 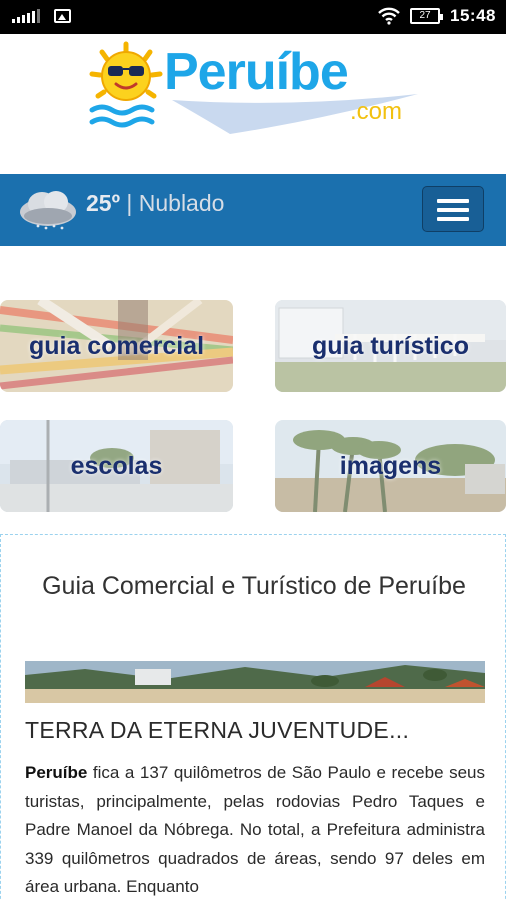 What do you see at coordinates (253, 17) in the screenshot?
I see `status-bar: 27 15:48` at bounding box center [253, 17].